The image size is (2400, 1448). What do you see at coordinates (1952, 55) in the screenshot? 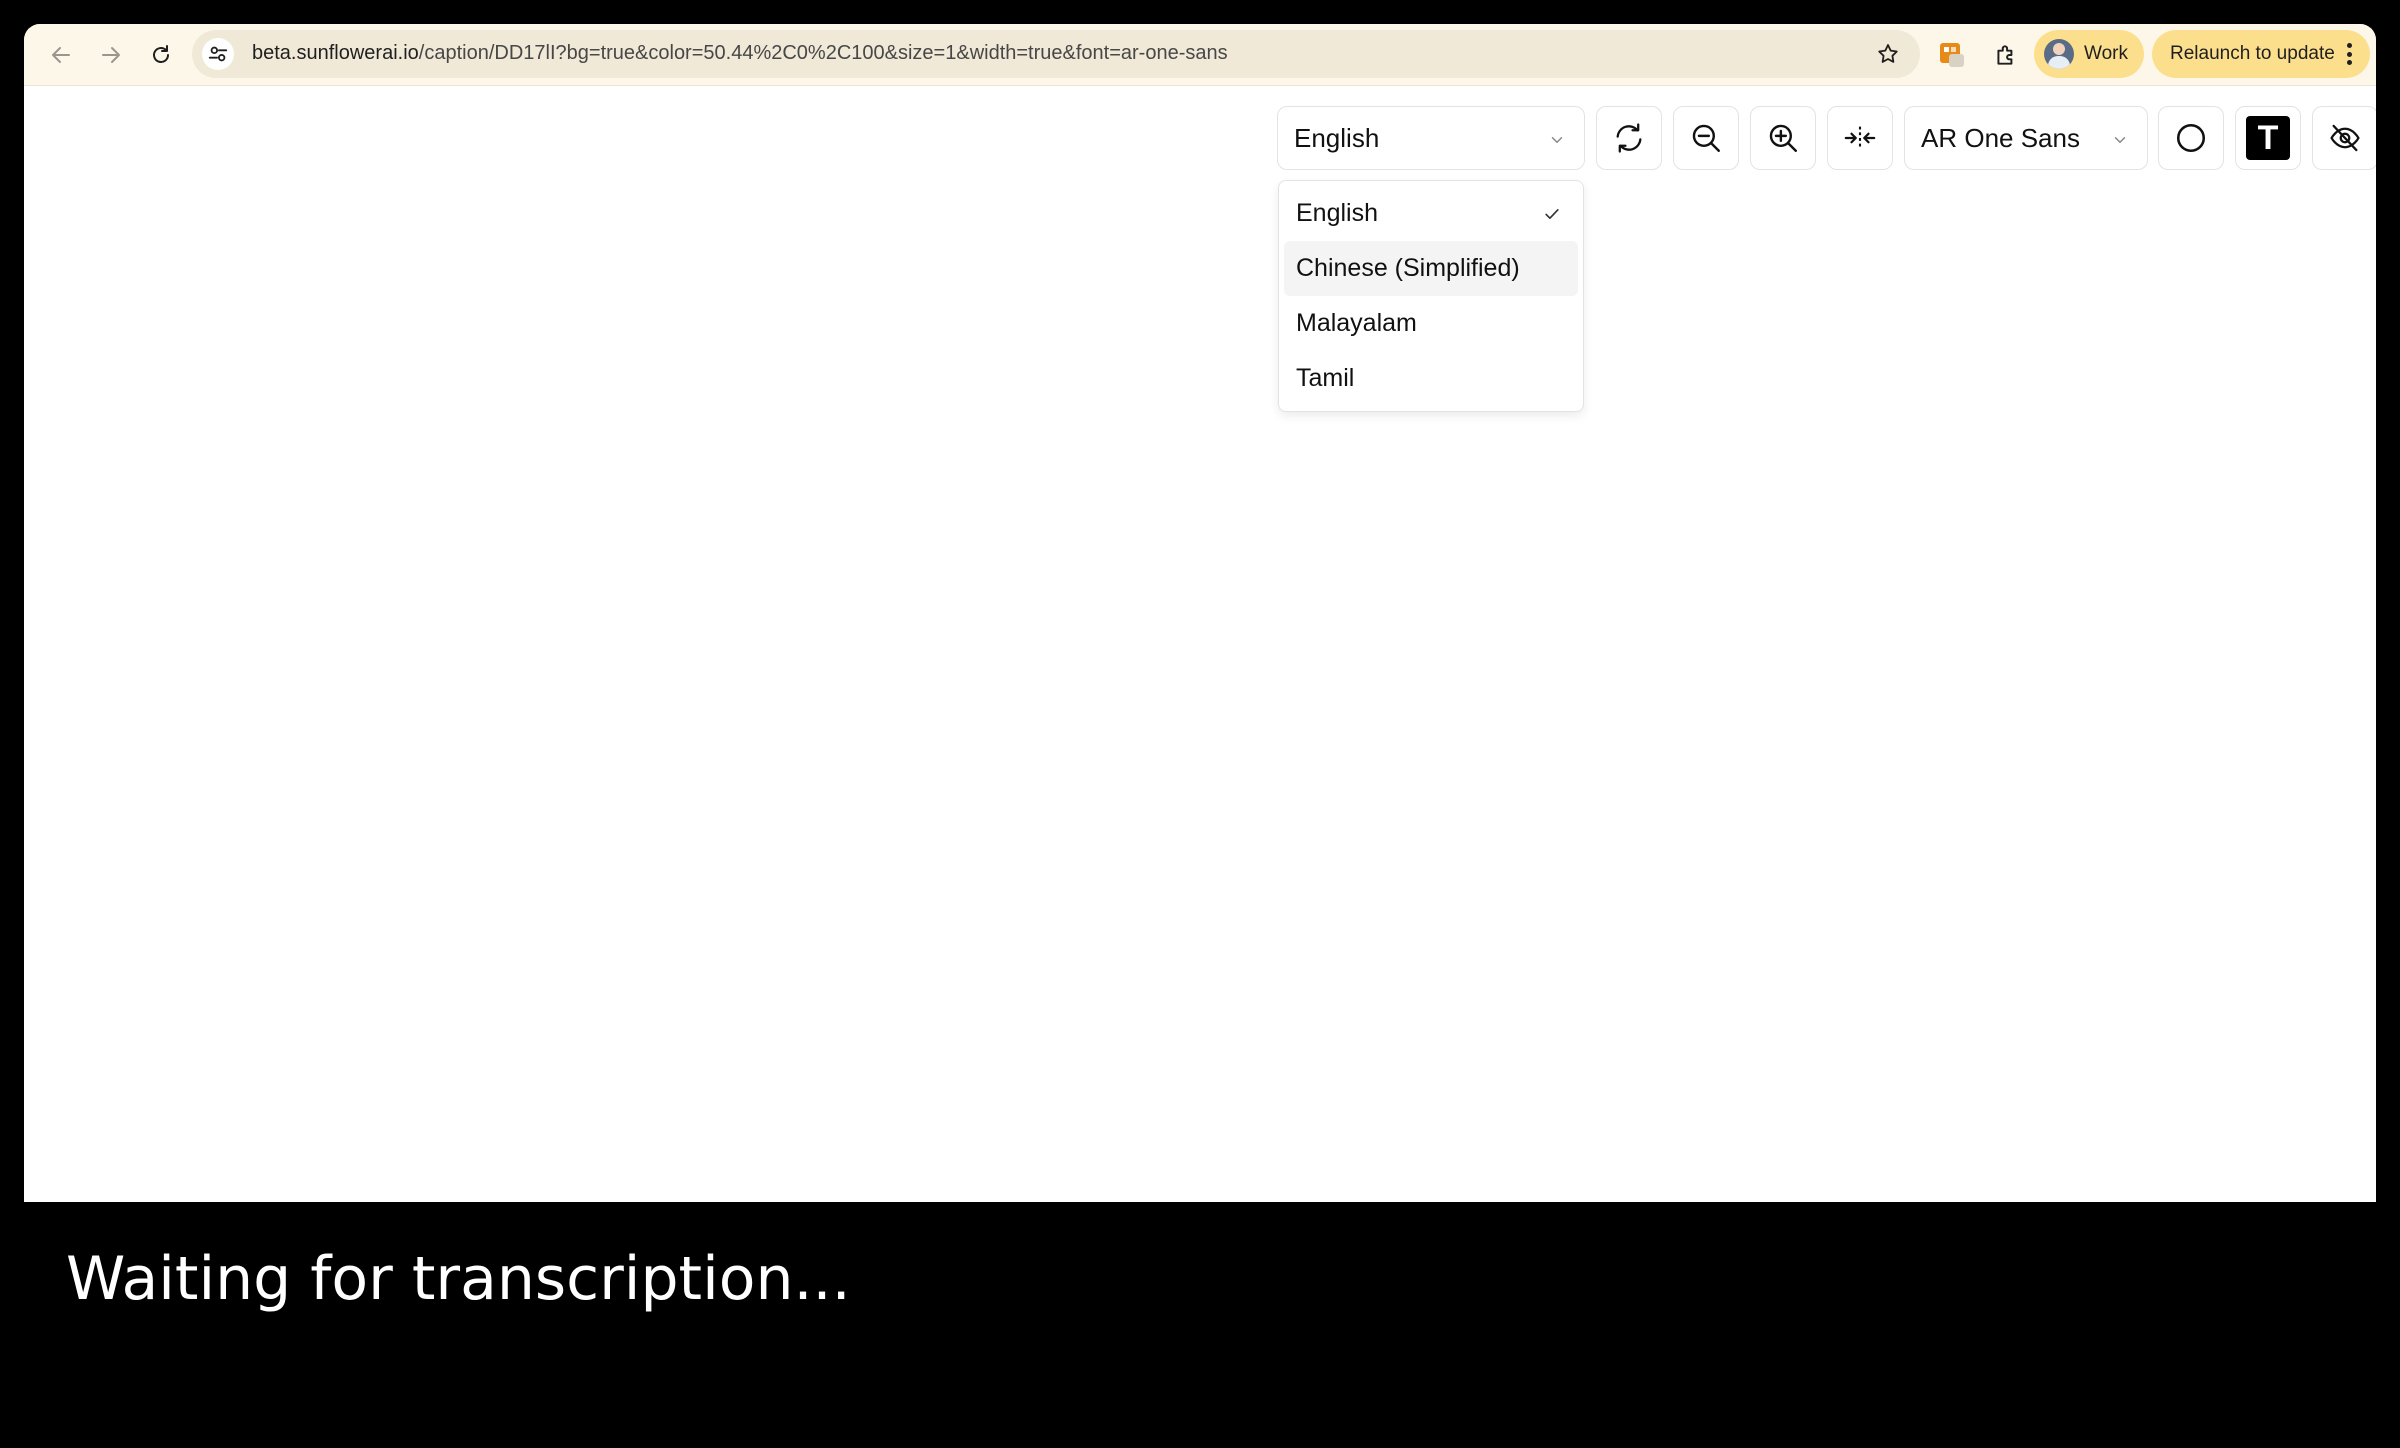
I see `extension-app-icon` at bounding box center [1952, 55].